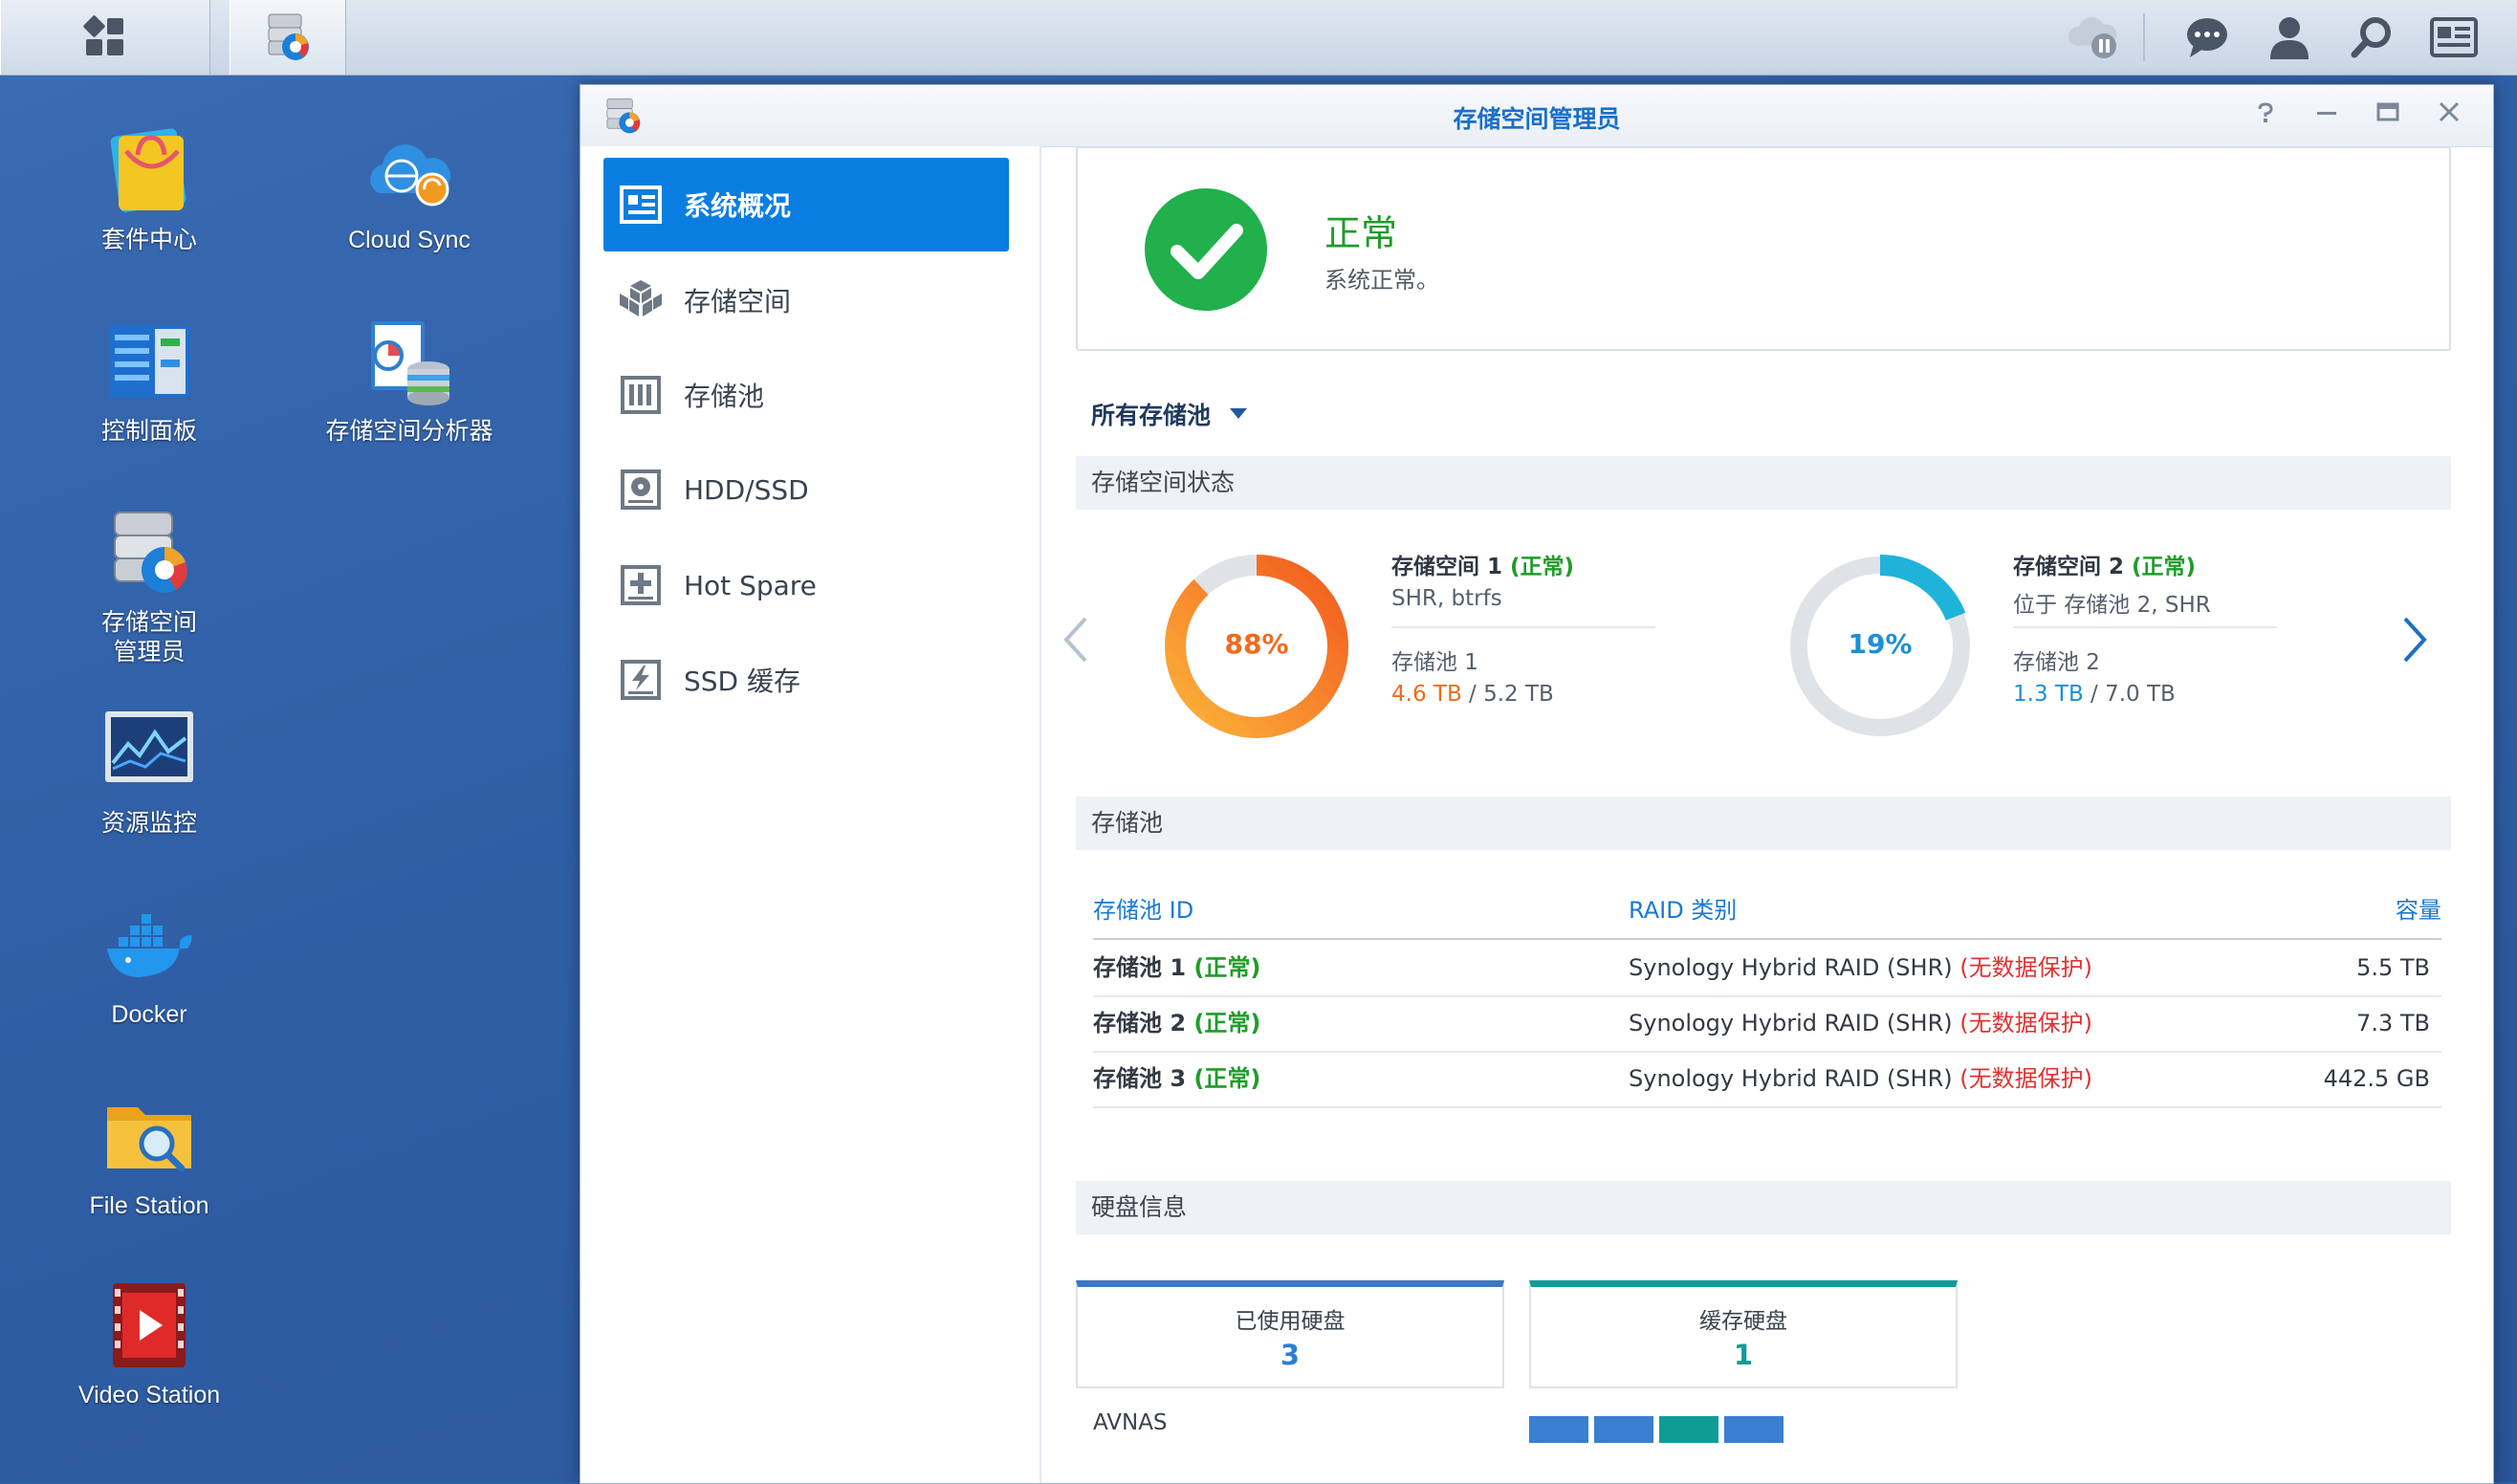  What do you see at coordinates (103, 35) in the screenshot?
I see `grid-icon` at bounding box center [103, 35].